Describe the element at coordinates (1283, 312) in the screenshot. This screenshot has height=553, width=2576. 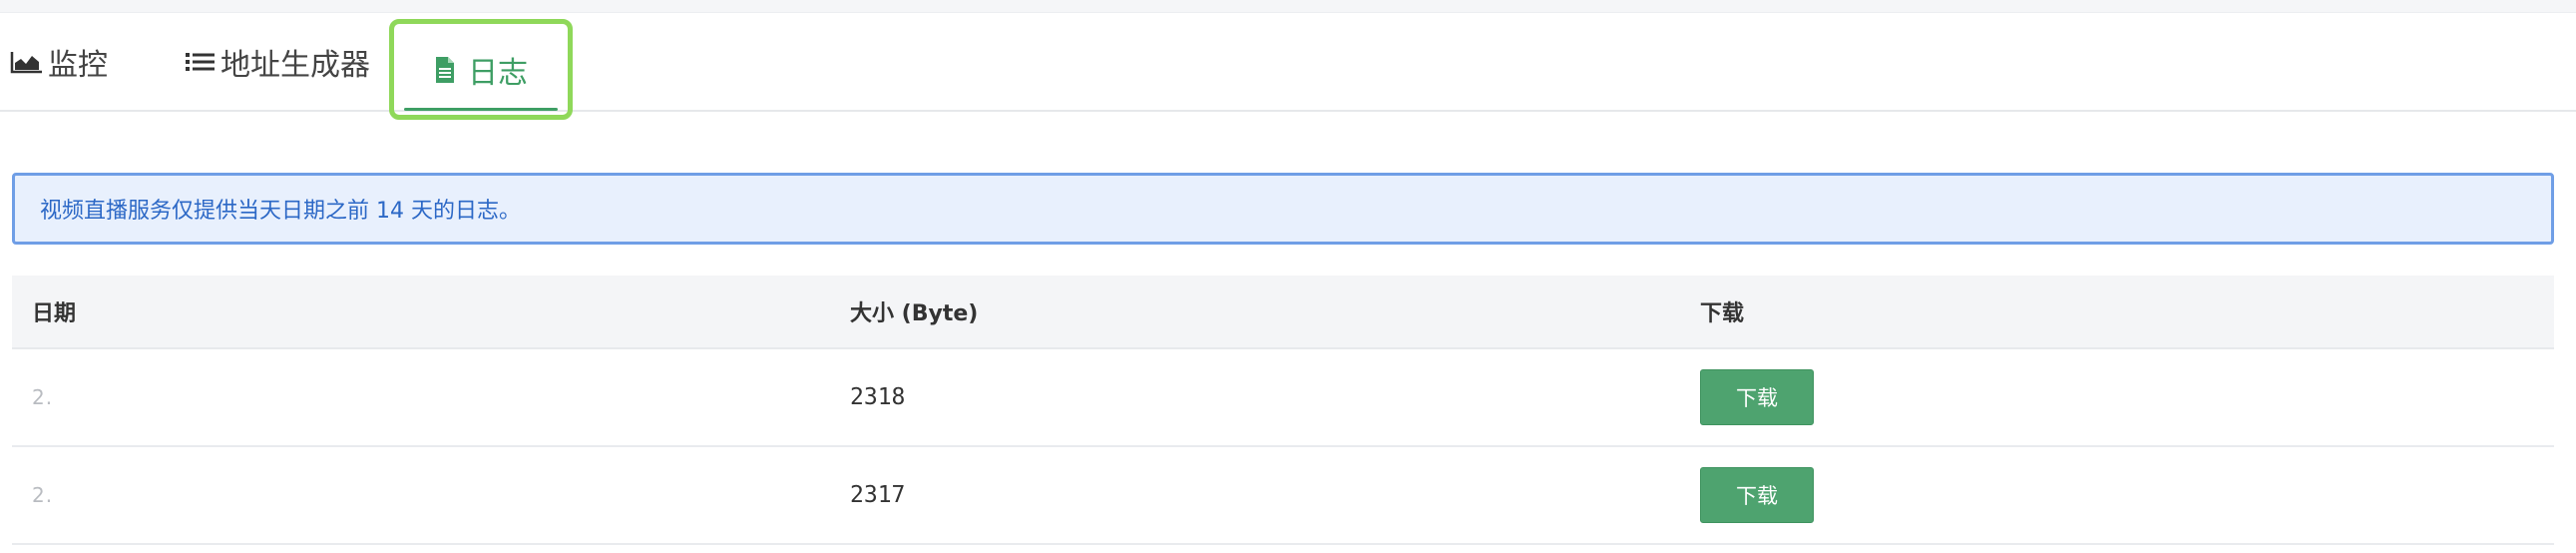
I see `table-header: 日期 大小 (Byte) 下载` at that location.